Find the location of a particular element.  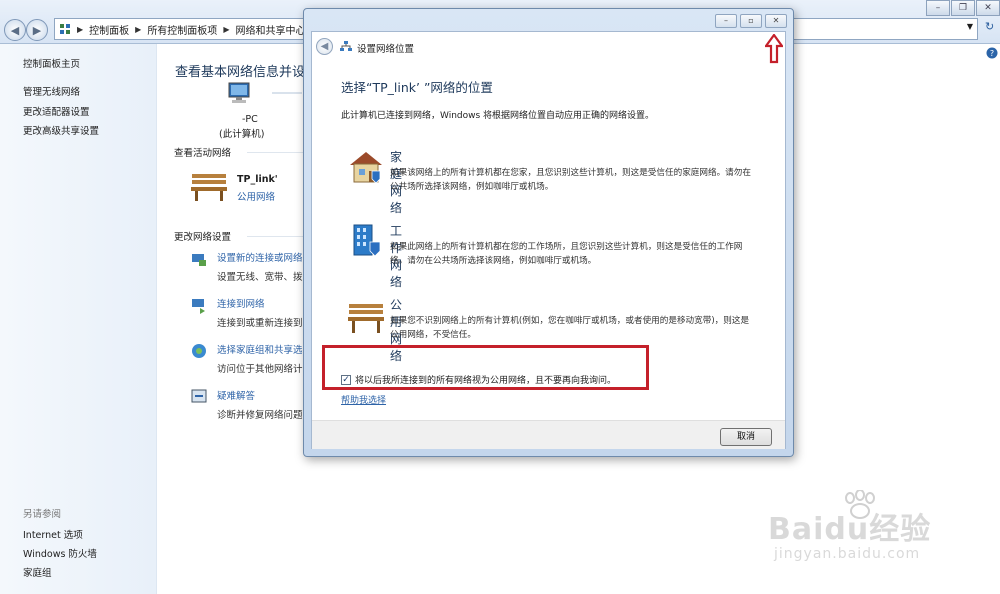

pc-subtitle: (此计算机) is located at coordinates (242, 134).